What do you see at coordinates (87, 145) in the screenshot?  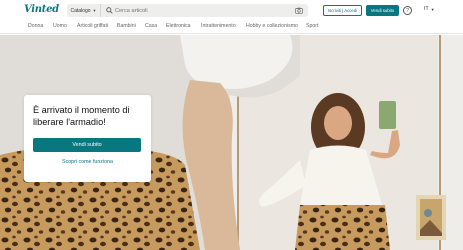 I see `hero-sell-button: Vendi subito` at bounding box center [87, 145].